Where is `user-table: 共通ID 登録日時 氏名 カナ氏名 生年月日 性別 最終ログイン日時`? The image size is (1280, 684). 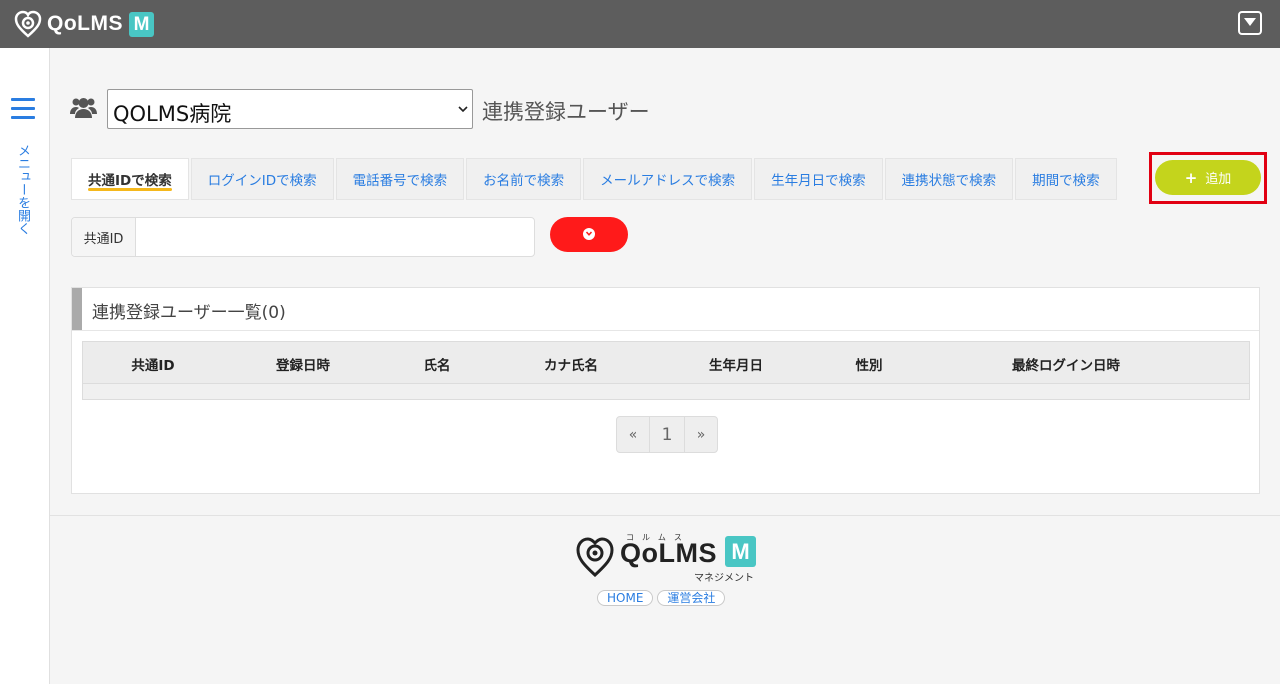
user-table: 共通ID 登録日時 氏名 カナ氏名 生年月日 性別 最終ログイン日時 is located at coordinates (666, 370).